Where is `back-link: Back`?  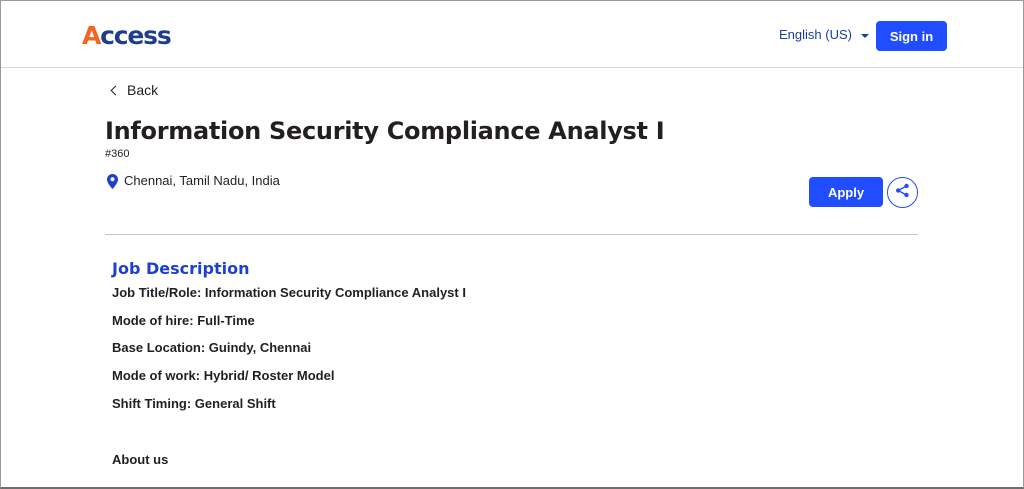
back-link: Back is located at coordinates (133, 90).